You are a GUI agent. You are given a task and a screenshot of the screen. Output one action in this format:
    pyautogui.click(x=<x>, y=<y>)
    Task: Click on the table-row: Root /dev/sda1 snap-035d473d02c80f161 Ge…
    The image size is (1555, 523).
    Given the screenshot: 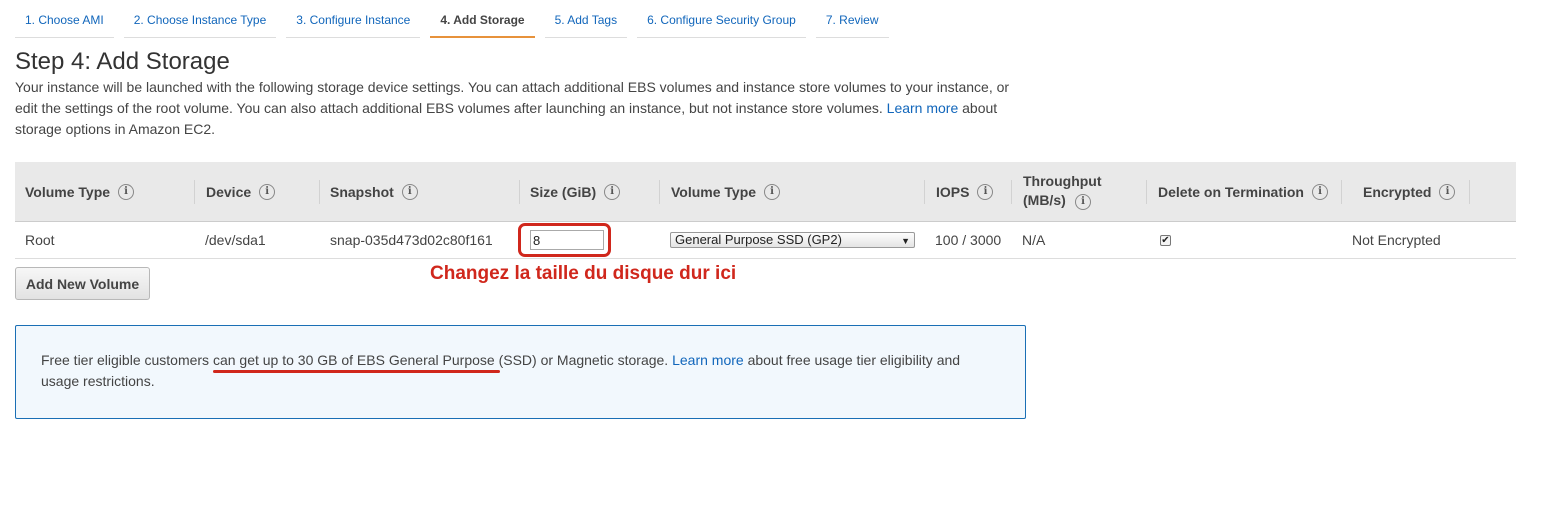 What is the action you would take?
    pyautogui.click(x=765, y=240)
    